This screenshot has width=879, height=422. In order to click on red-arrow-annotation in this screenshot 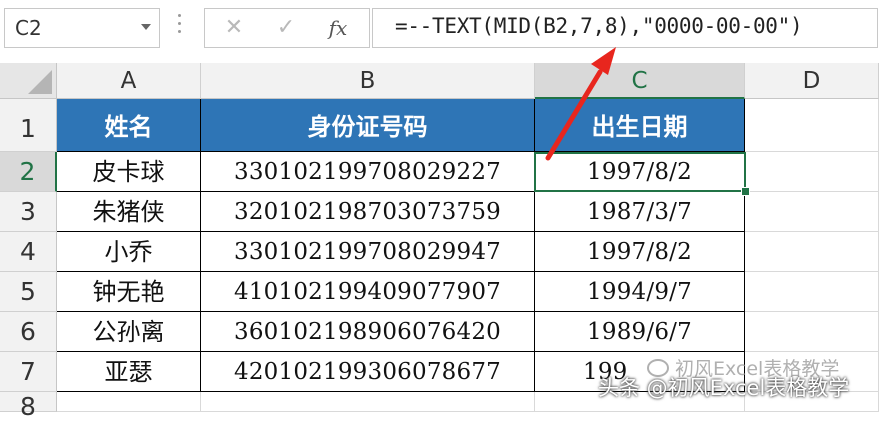, I will do `click(580, 104)`.